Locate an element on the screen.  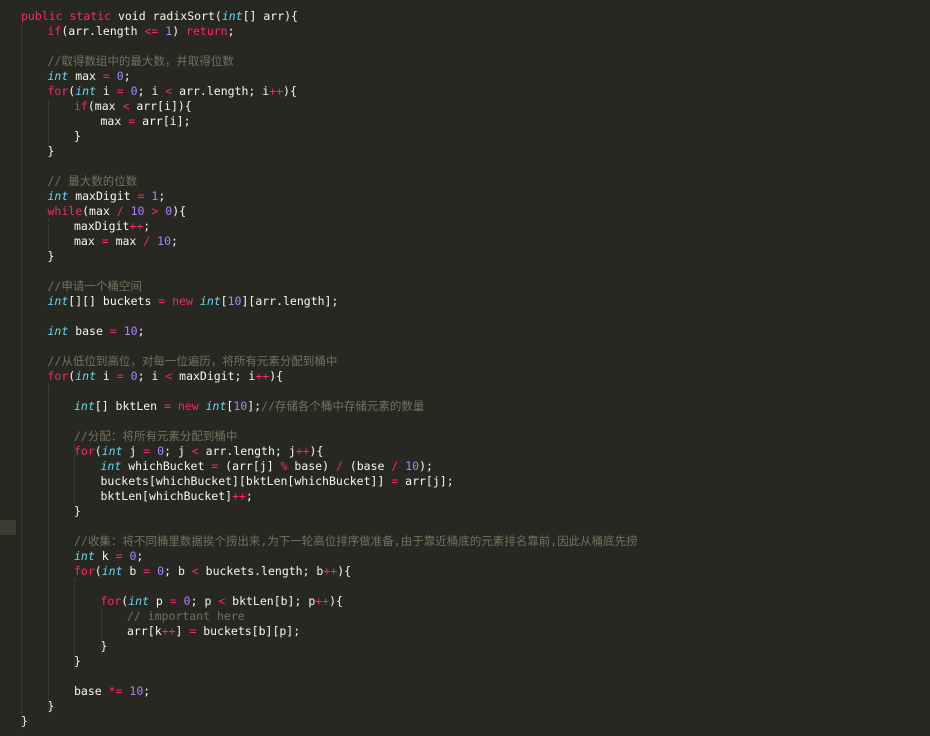
code-token: bktLen[whichBucket] is located at coordinates (166, 496).